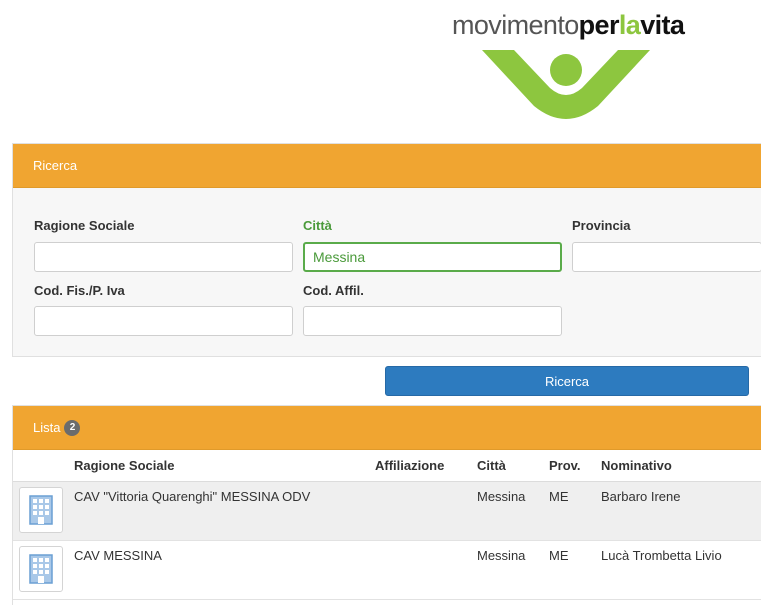  I want to click on cell-nominativo: Barbaro Irene, so click(641, 496).